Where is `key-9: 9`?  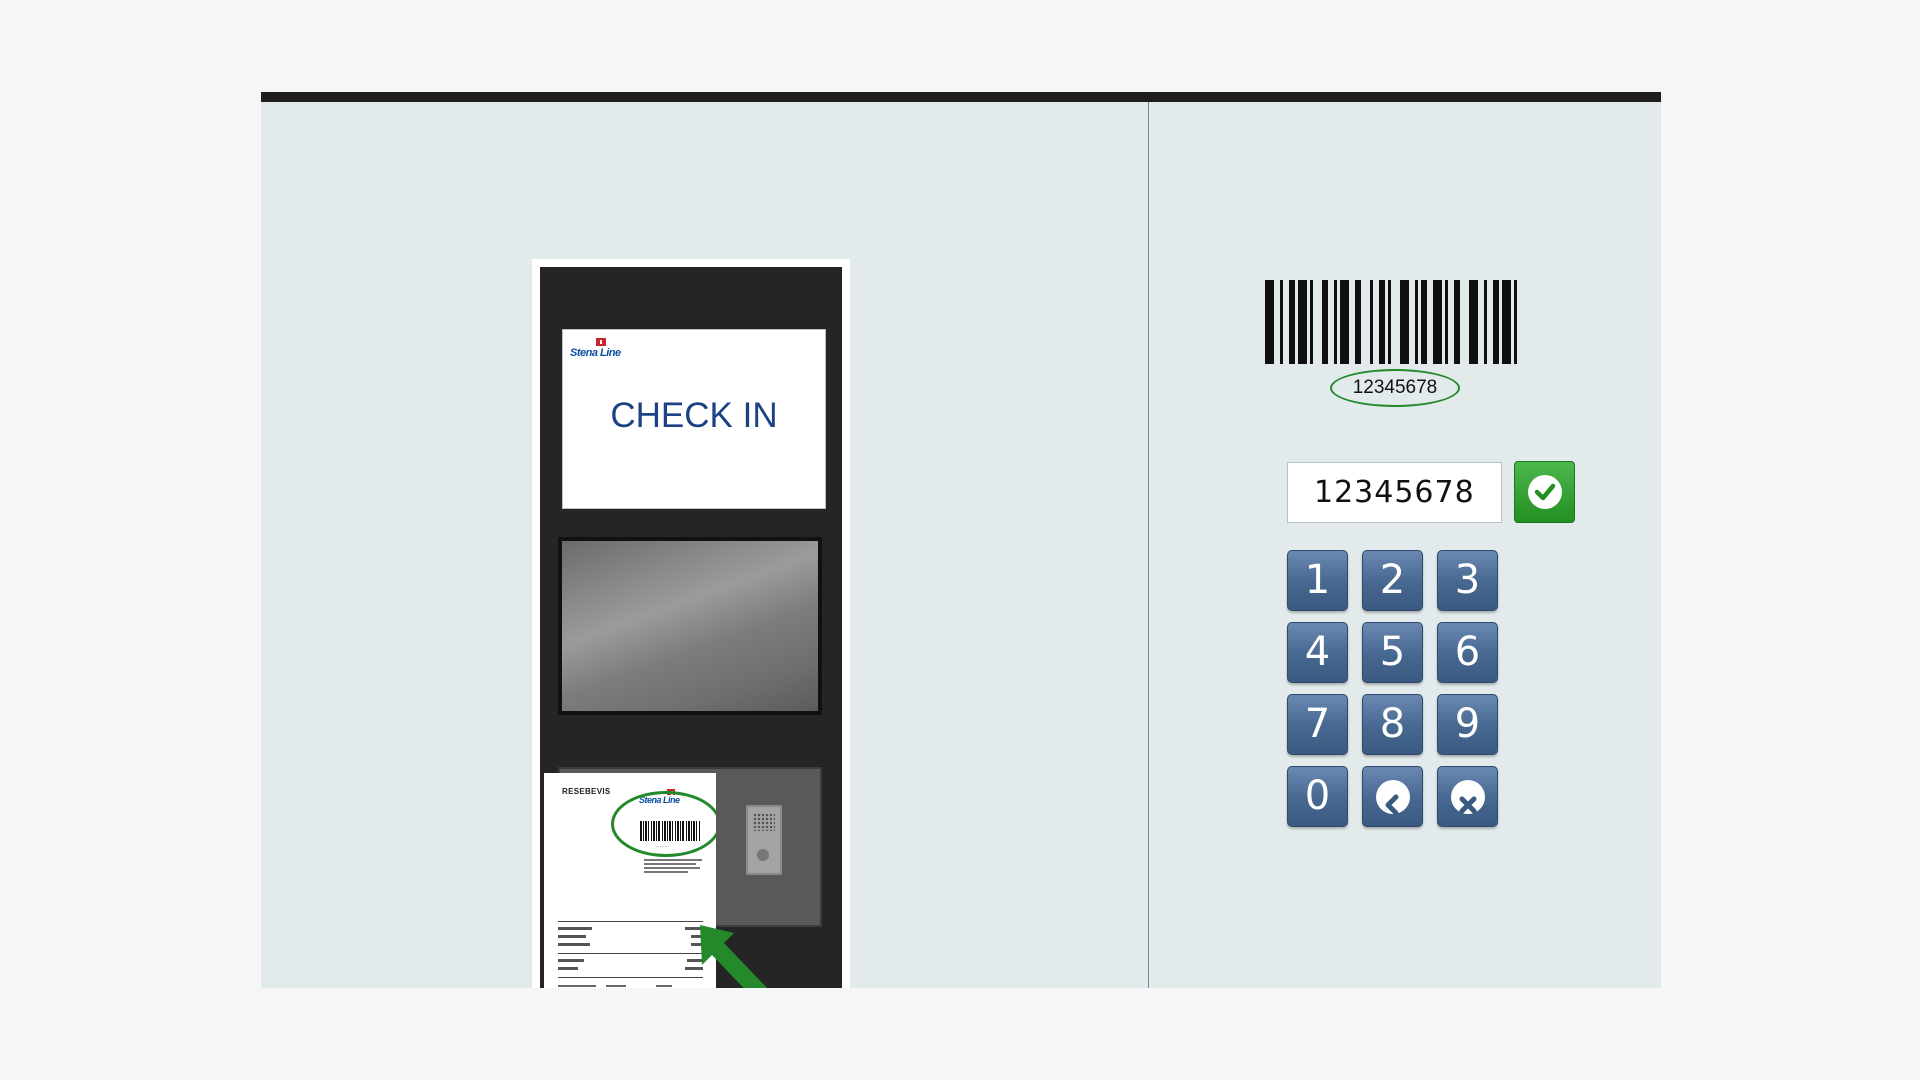
key-9: 9 is located at coordinates (1467, 724).